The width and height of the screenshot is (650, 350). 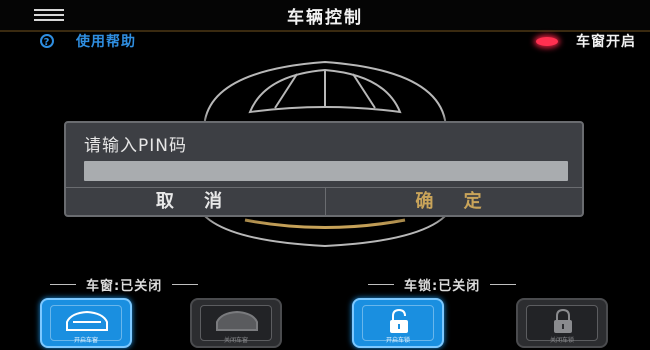 I want to click on lock-button: 关闭车锁, so click(x=562, y=323).